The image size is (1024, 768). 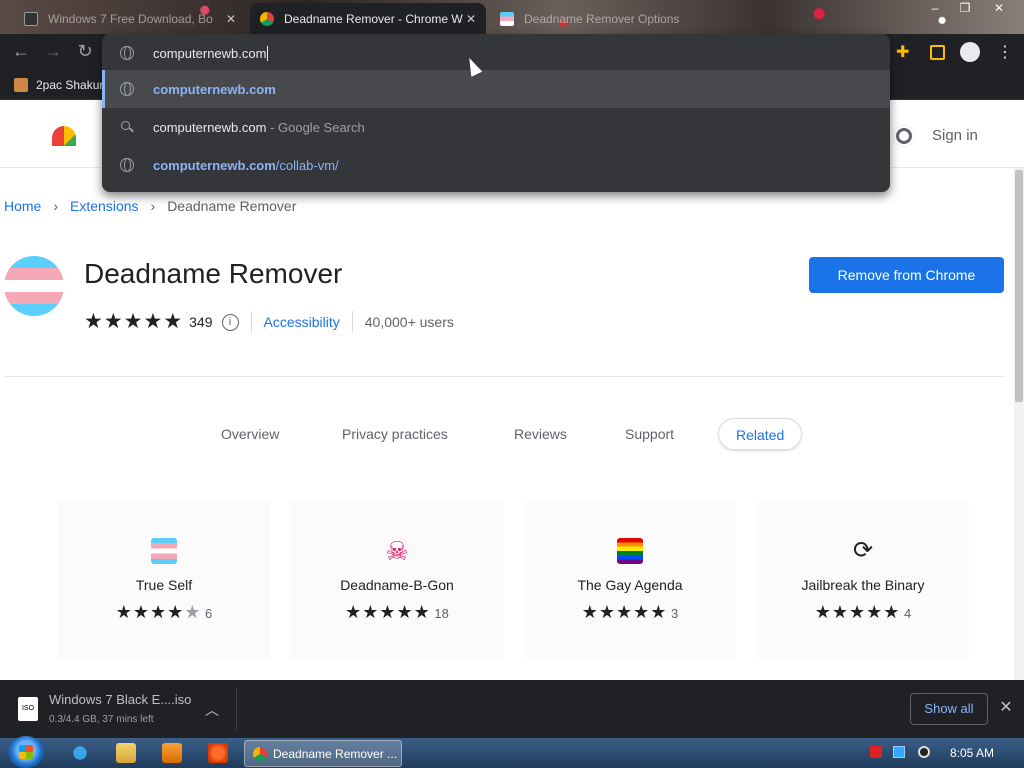 I want to click on menu-kebab-icon: ⋮, so click(x=1008, y=53).